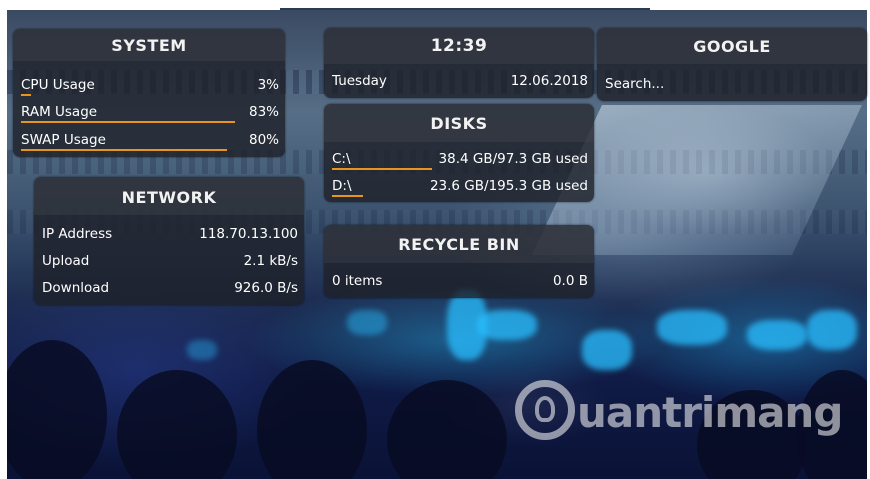 This screenshot has width=870, height=479. What do you see at coordinates (58, 85) in the screenshot?
I see `cpu-usage-label: CPU Usage` at bounding box center [58, 85].